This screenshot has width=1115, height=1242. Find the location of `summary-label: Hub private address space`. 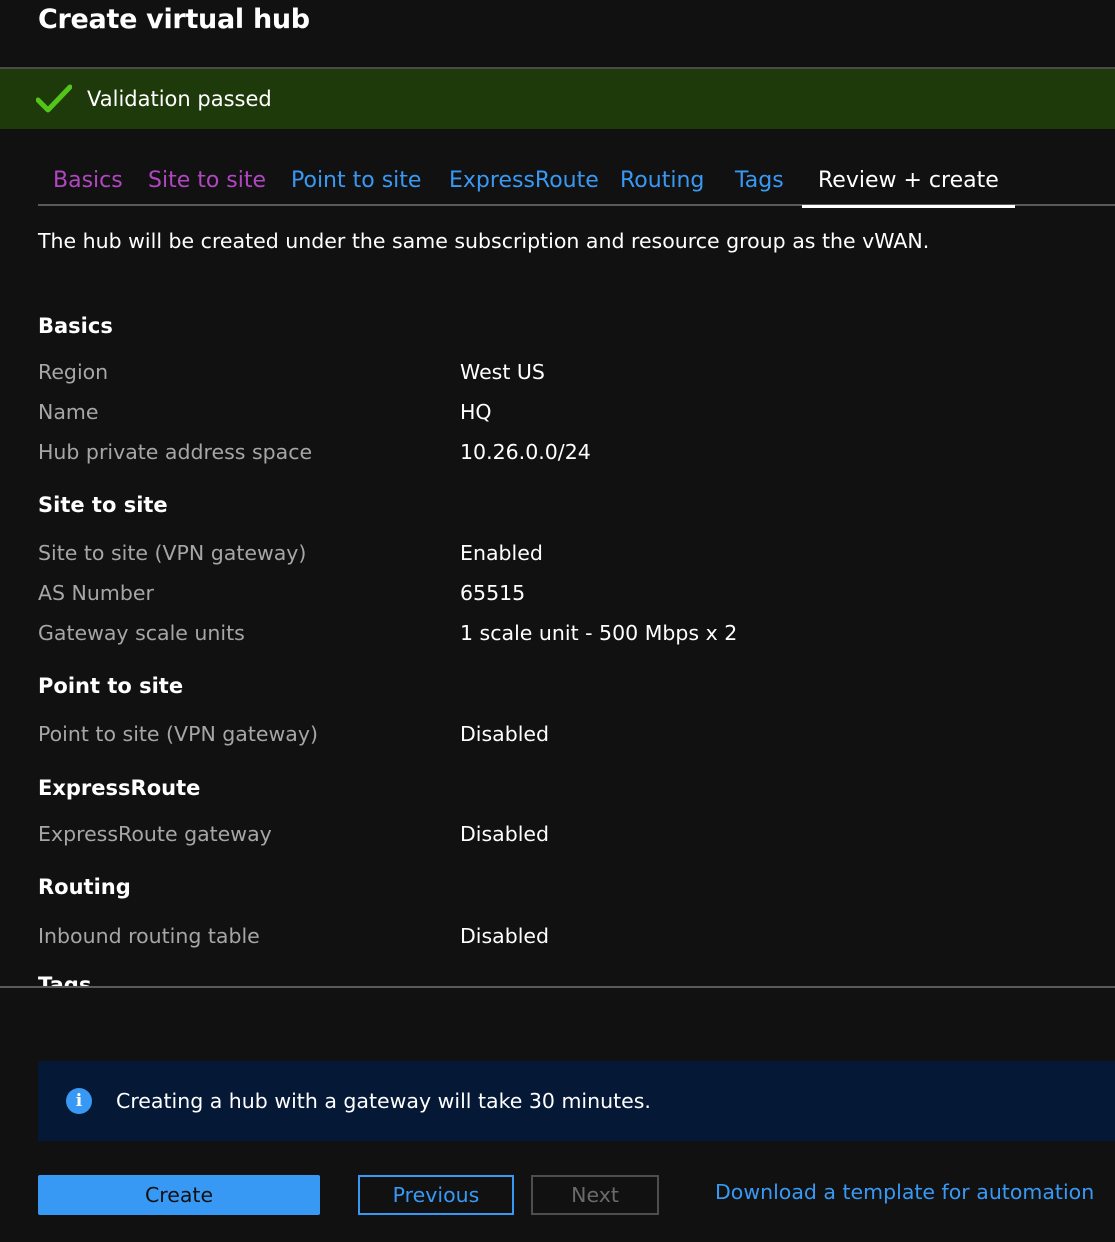

summary-label: Hub private address space is located at coordinates (175, 452).